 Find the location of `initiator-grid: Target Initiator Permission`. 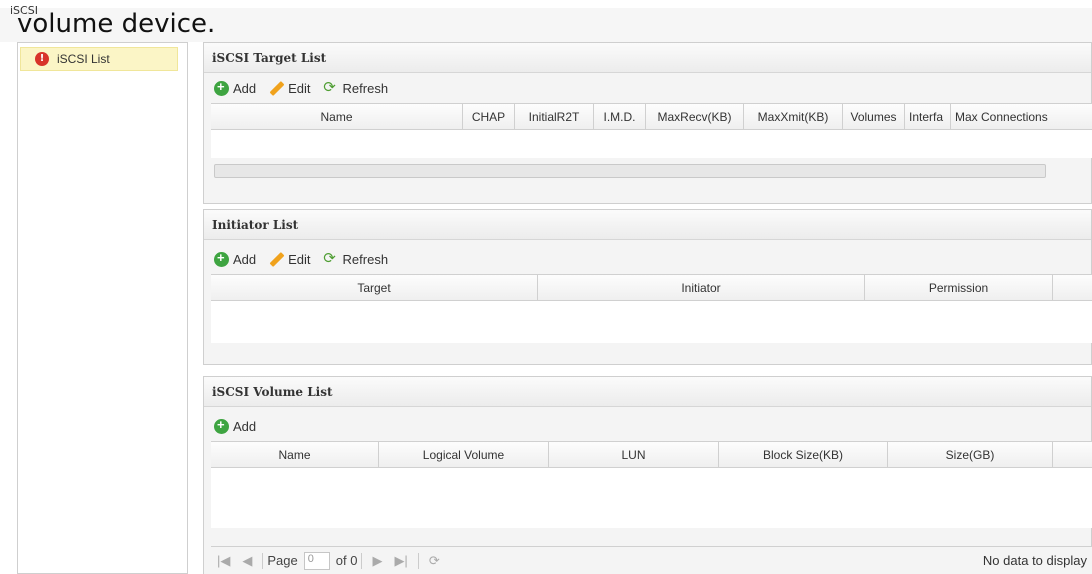

initiator-grid: Target Initiator Permission is located at coordinates (651, 308).